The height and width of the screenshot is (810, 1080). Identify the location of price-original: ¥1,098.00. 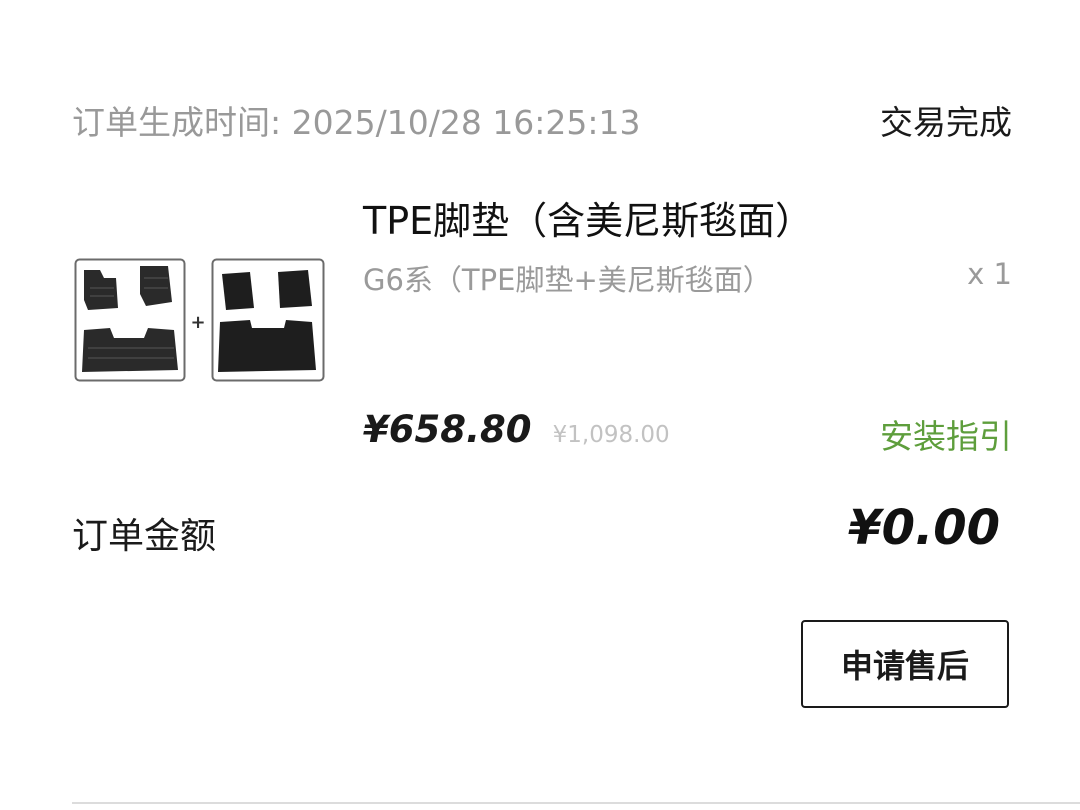
(611, 435).